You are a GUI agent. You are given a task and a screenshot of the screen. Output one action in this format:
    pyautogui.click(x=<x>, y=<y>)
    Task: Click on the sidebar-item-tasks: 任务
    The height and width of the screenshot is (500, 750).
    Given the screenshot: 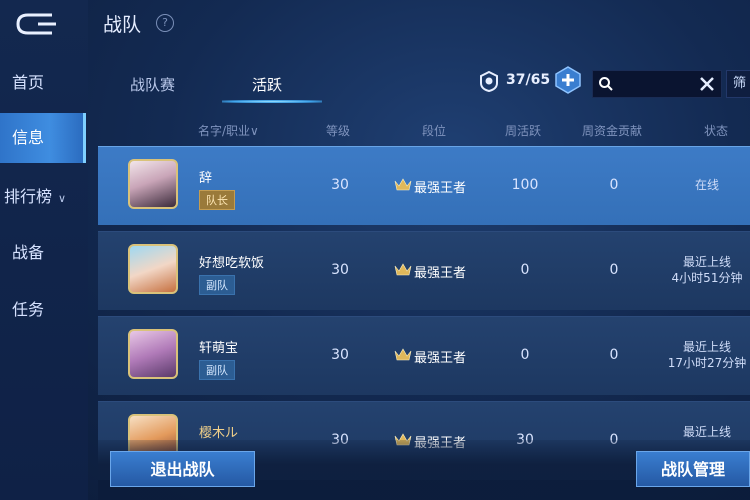 What is the action you would take?
    pyautogui.click(x=43, y=310)
    